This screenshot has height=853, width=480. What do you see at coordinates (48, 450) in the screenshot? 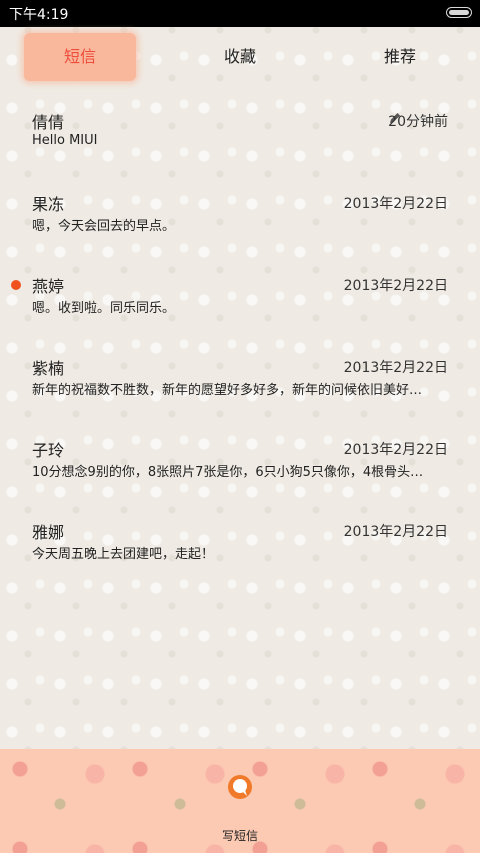
I see `contact-name: 子玲` at bounding box center [48, 450].